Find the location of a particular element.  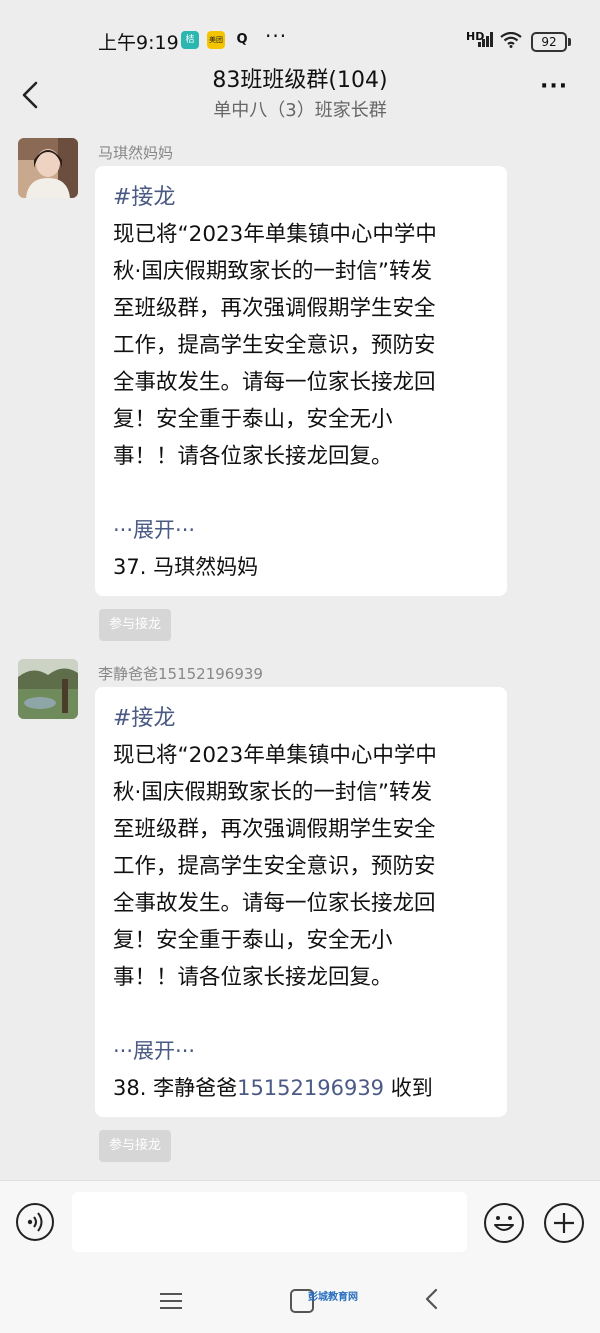

input-bar is located at coordinates (300, 1225).